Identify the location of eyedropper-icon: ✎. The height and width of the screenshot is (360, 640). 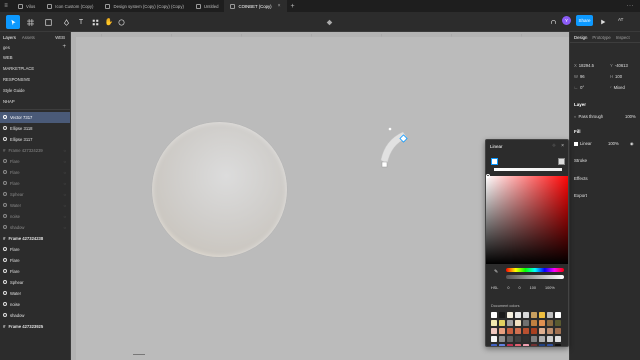
(496, 272).